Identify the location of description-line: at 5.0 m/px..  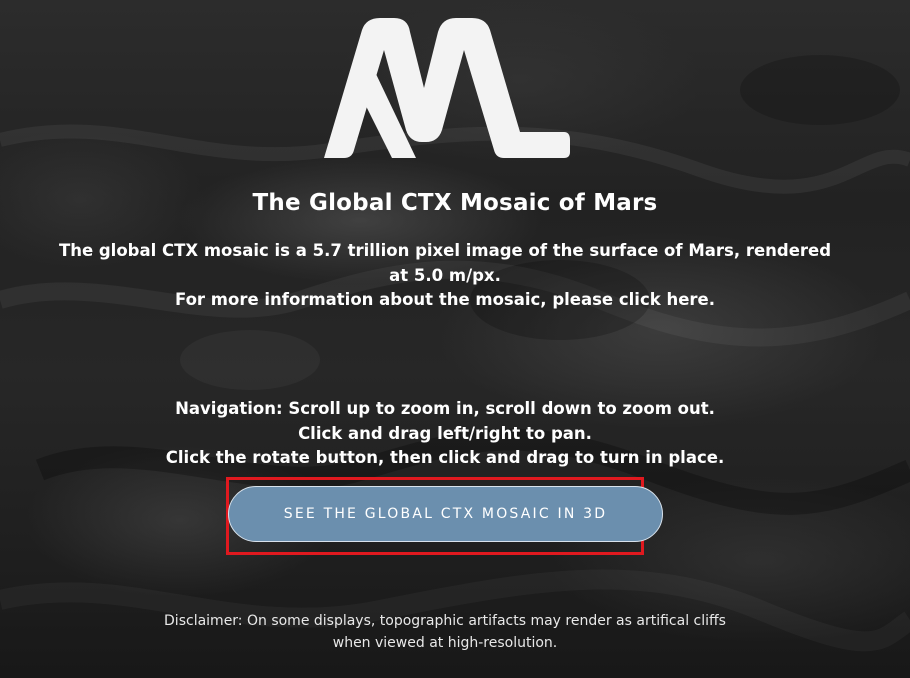
(445, 275).